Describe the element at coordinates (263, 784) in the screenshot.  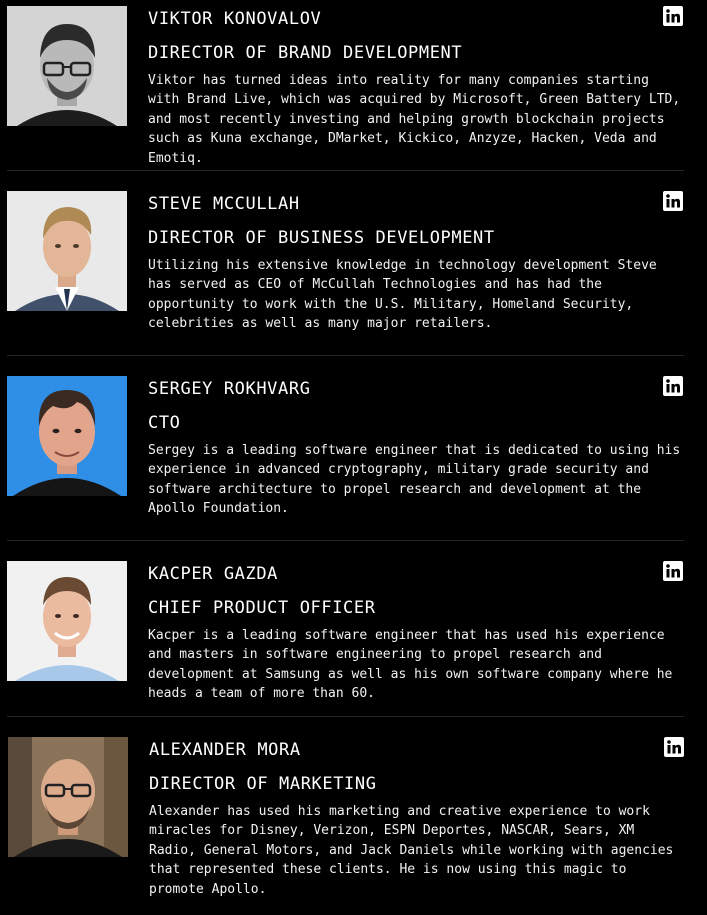
I see `member-role: DIRECTOR OF MARKETING` at that location.